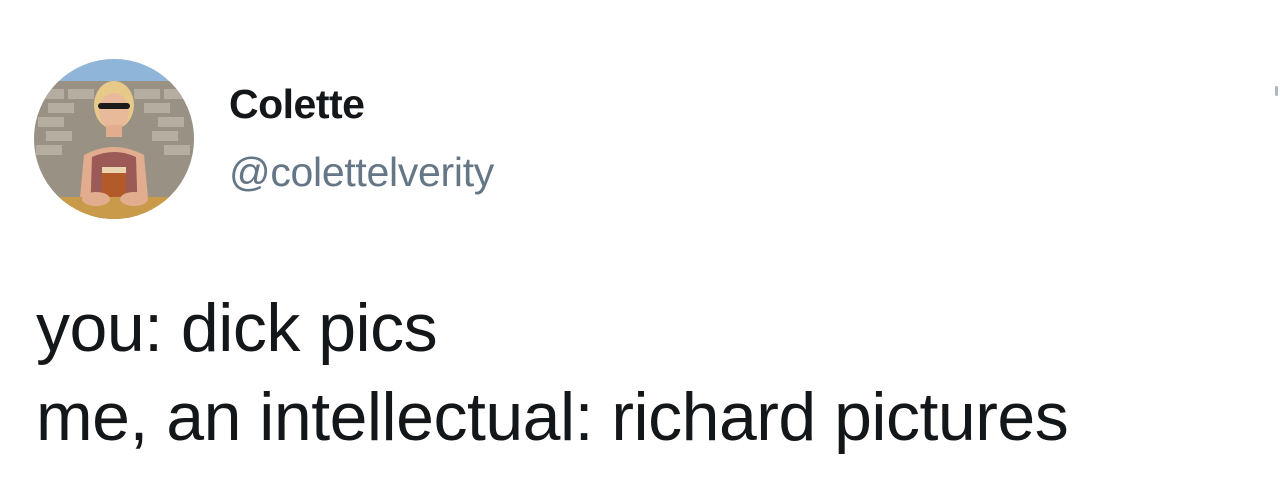 The image size is (1280, 493). I want to click on avatar, so click(114, 139).